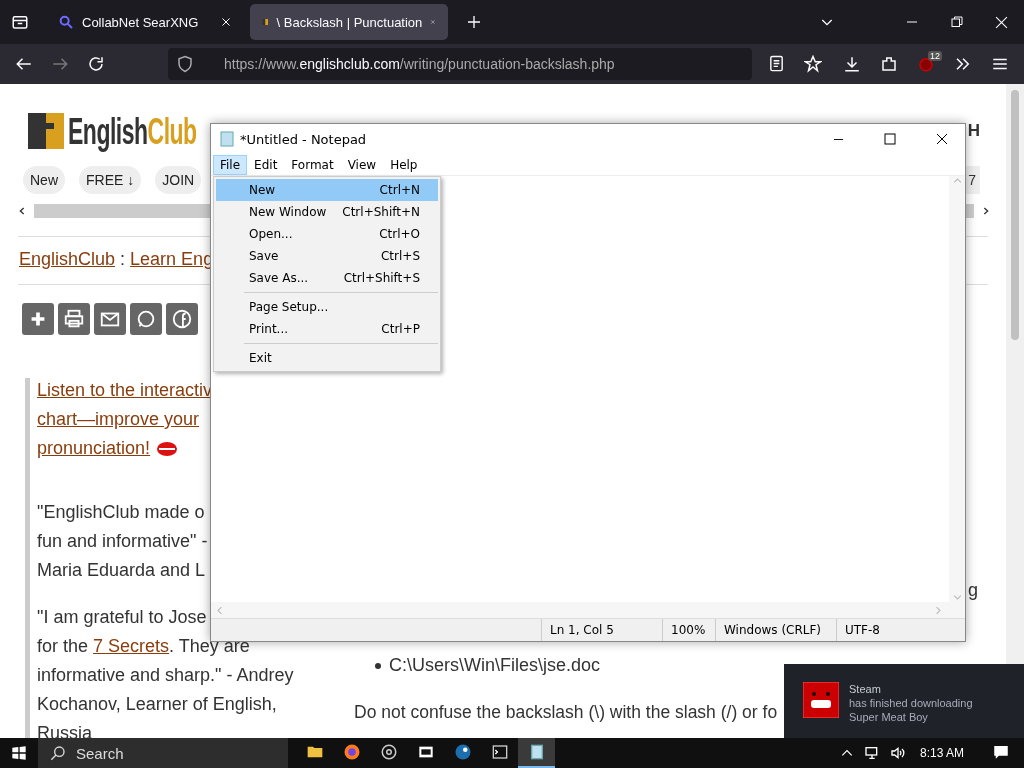 The height and width of the screenshot is (768, 1024). Describe the element at coordinates (94, 448) in the screenshot. I see `promo-link: pronunciation!` at that location.